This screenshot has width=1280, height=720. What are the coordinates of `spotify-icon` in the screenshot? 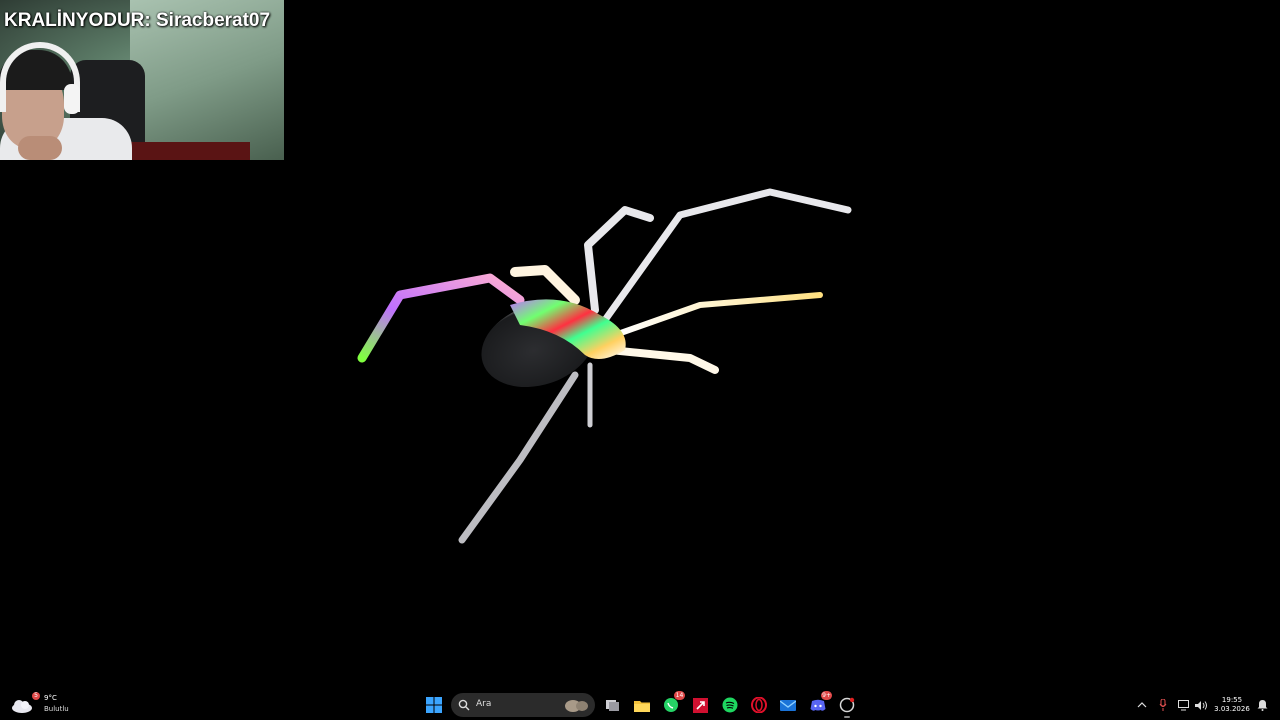 It's located at (730, 705).